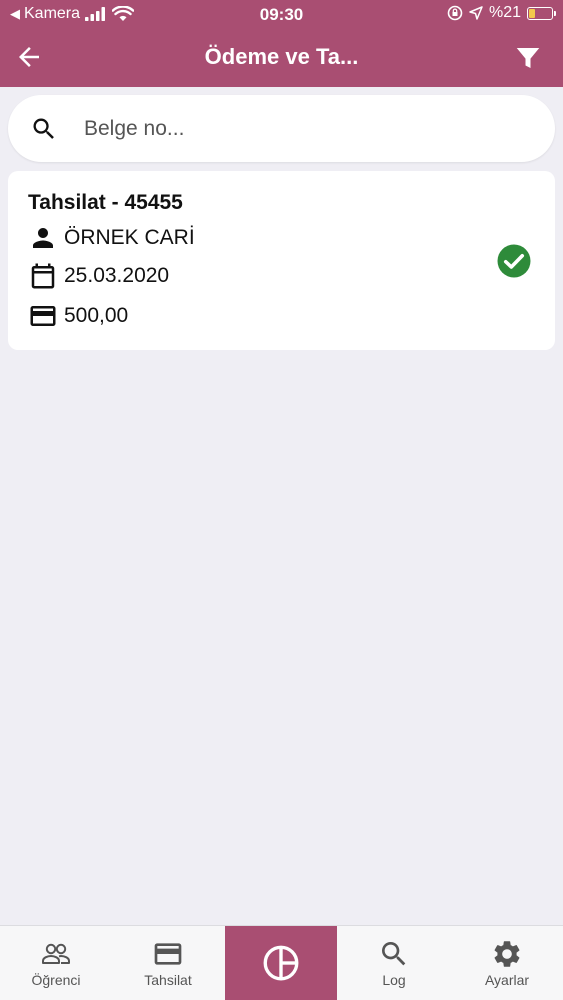 Image resolution: width=563 pixels, height=1000 pixels. Describe the element at coordinates (129, 237) in the screenshot. I see `customer-name: ÖRNEK CARİ` at that location.